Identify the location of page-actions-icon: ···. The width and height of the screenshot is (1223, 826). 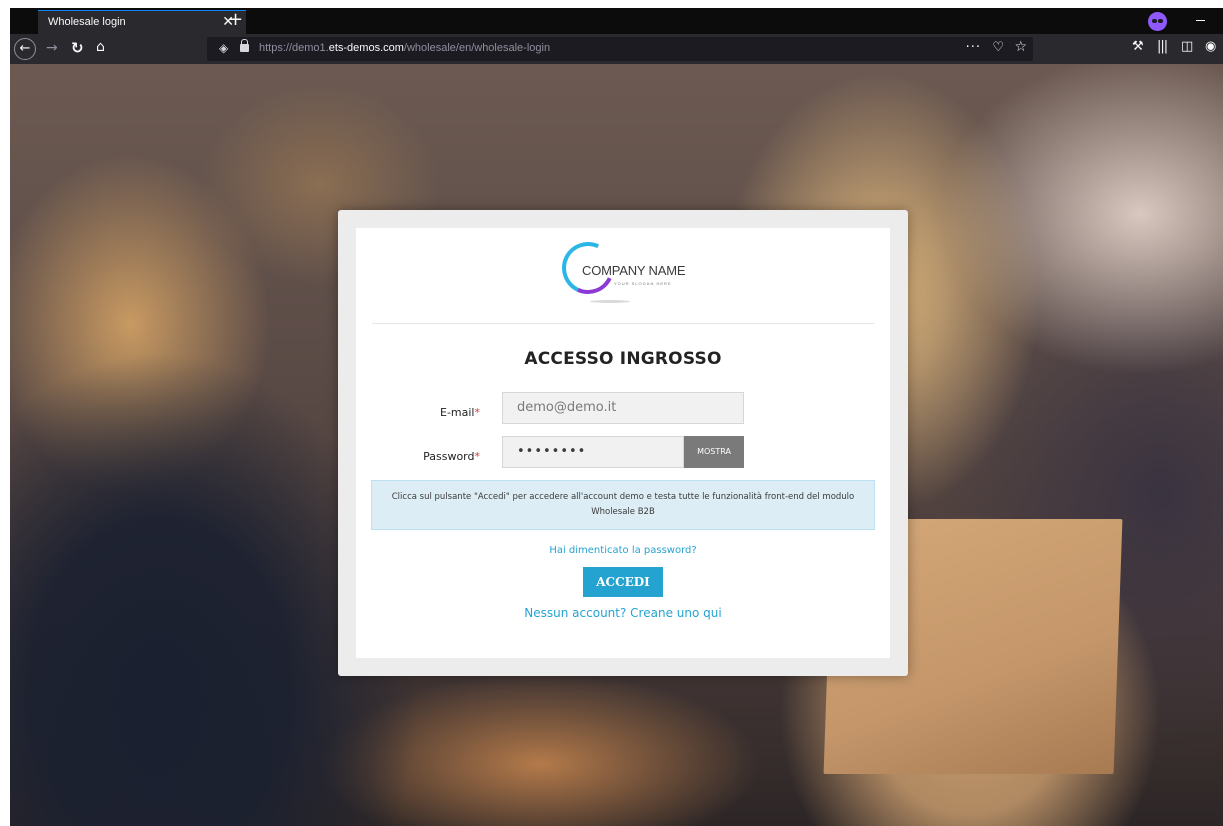
(973, 47).